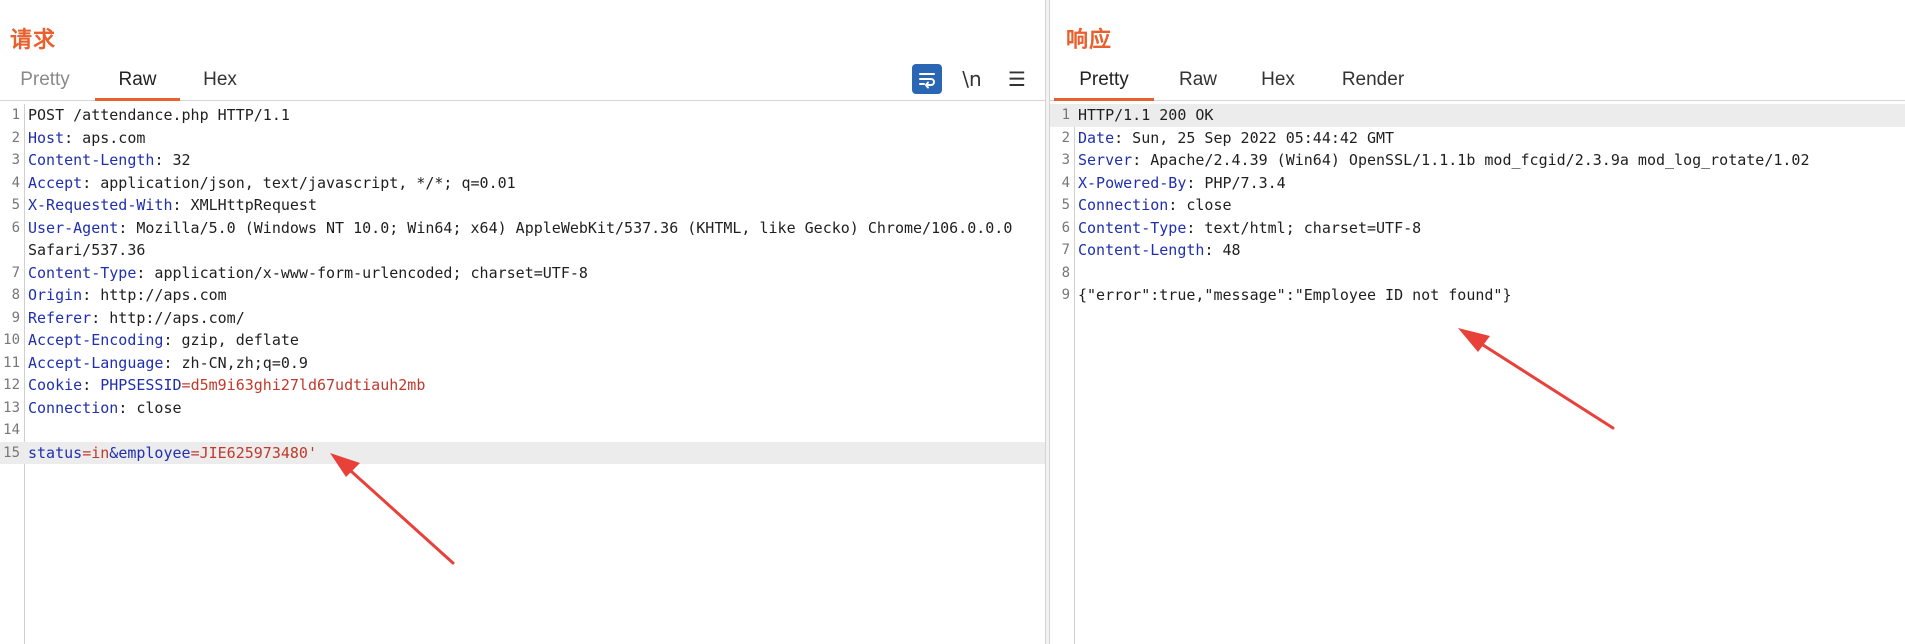 The image size is (1905, 644). Describe the element at coordinates (522, 81) in the screenshot. I see `request-tab-bar: Pretty Raw Hex` at that location.